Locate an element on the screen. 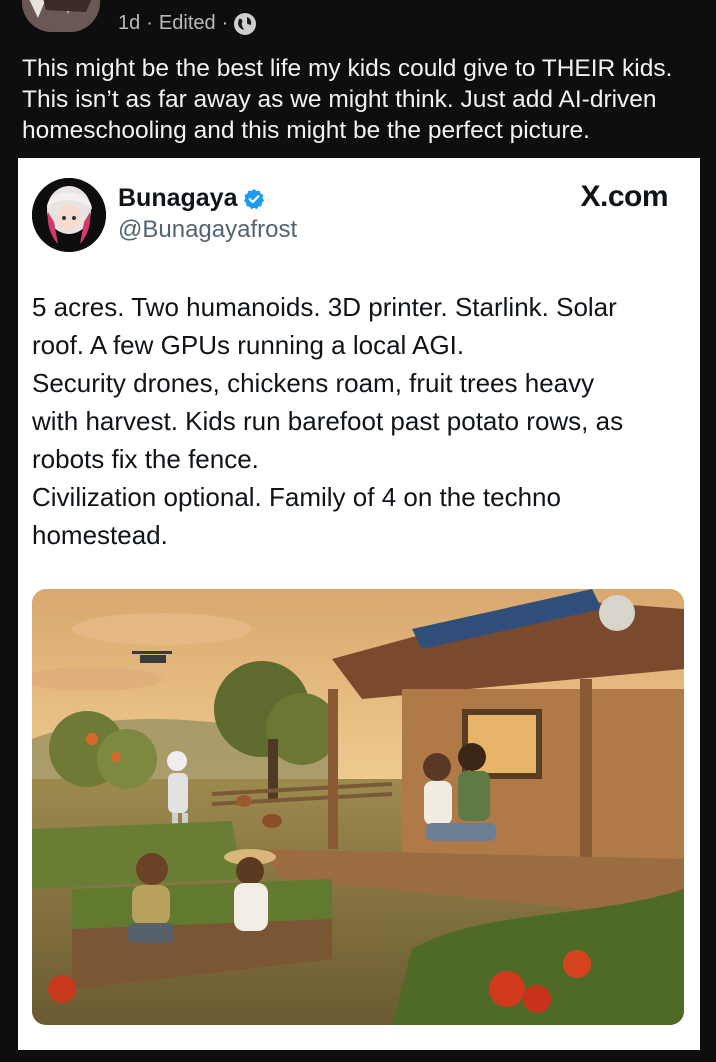  edited-label: Edited is located at coordinates (187, 23).